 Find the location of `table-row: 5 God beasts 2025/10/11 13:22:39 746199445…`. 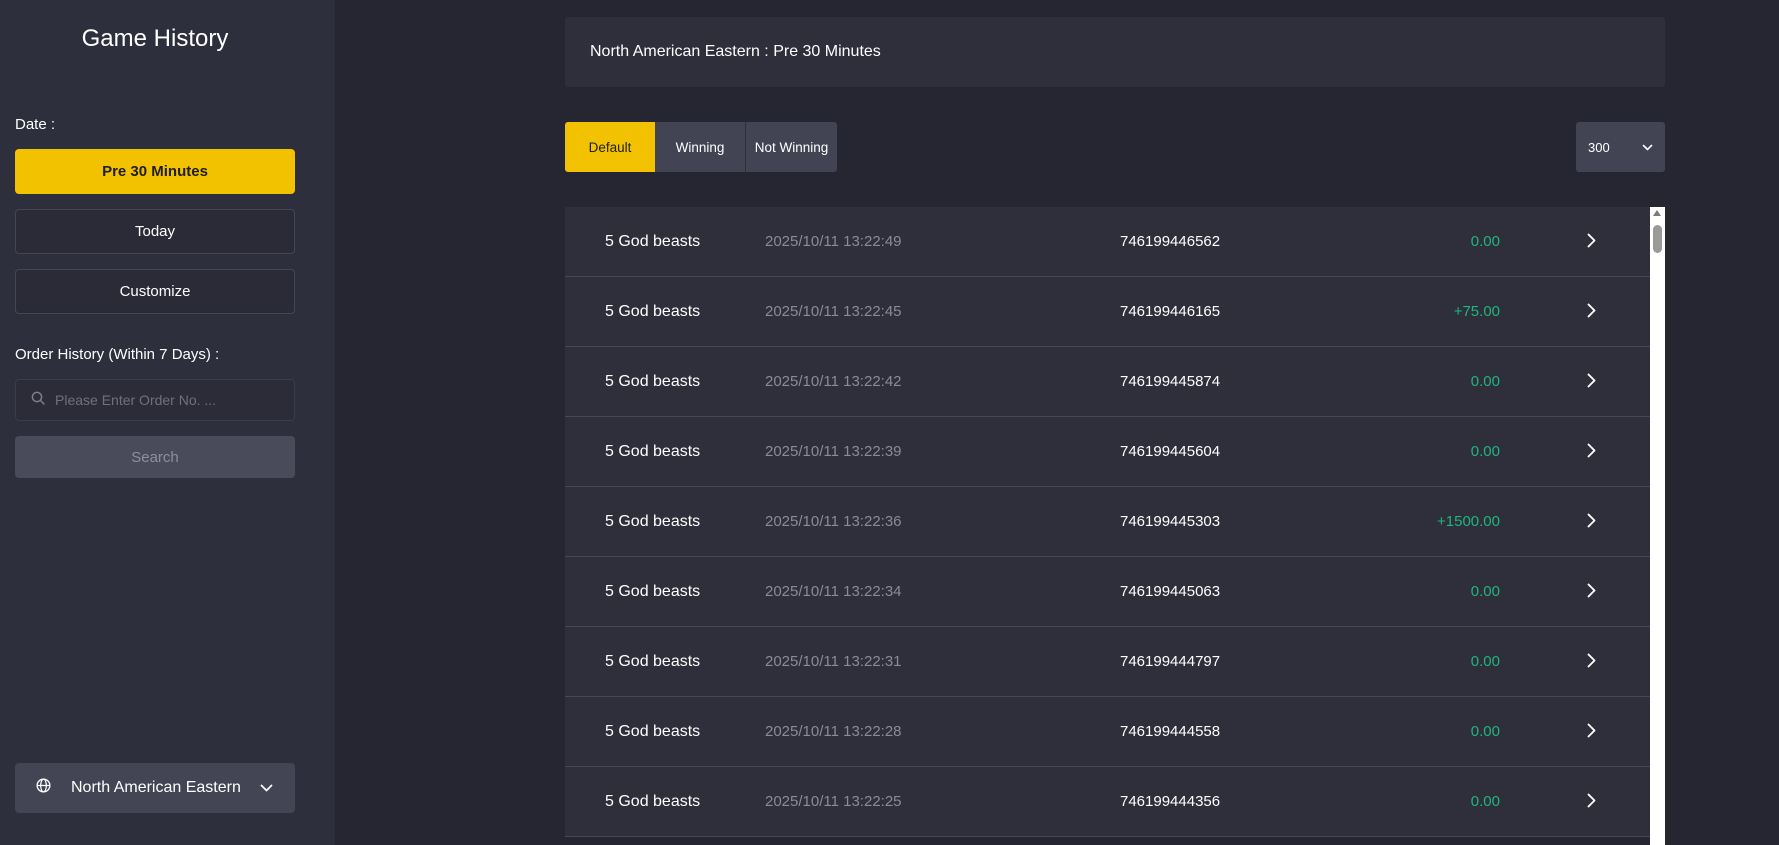

table-row: 5 God beasts 2025/10/11 13:22:39 746199445… is located at coordinates (1107, 452).